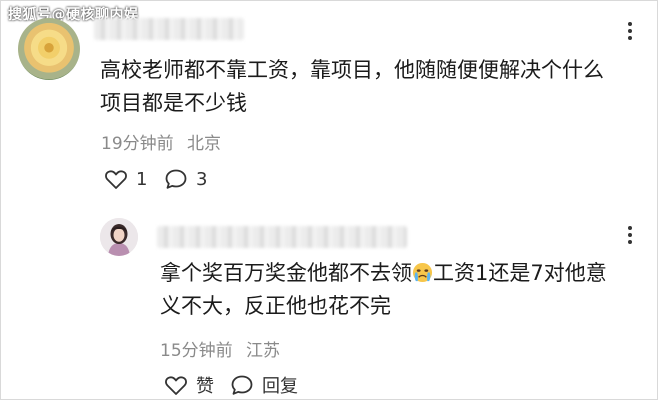  What do you see at coordinates (142, 179) in the screenshot?
I see `like-count: 1` at bounding box center [142, 179].